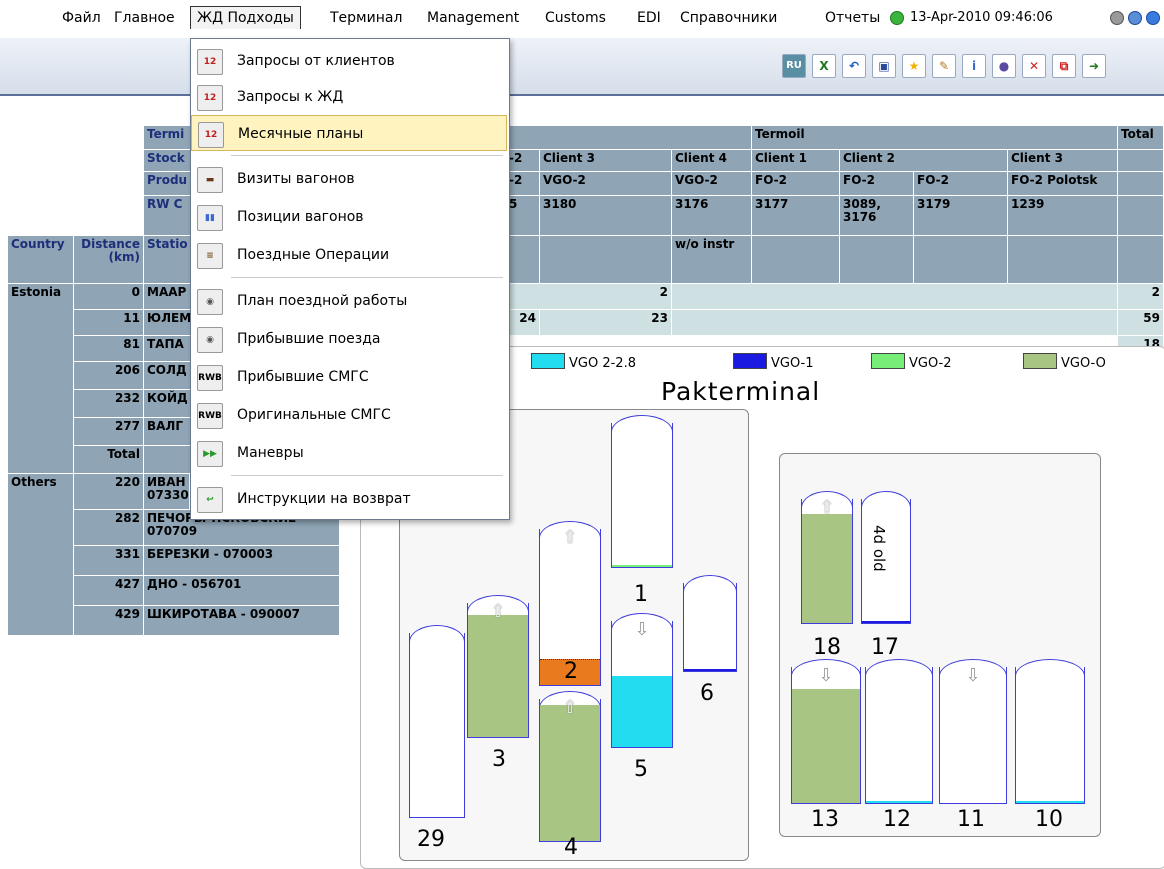 The height and width of the screenshot is (869, 1164). I want to click on menu-item-rail-requests: 12 Запросы к ЖД, so click(349, 97).